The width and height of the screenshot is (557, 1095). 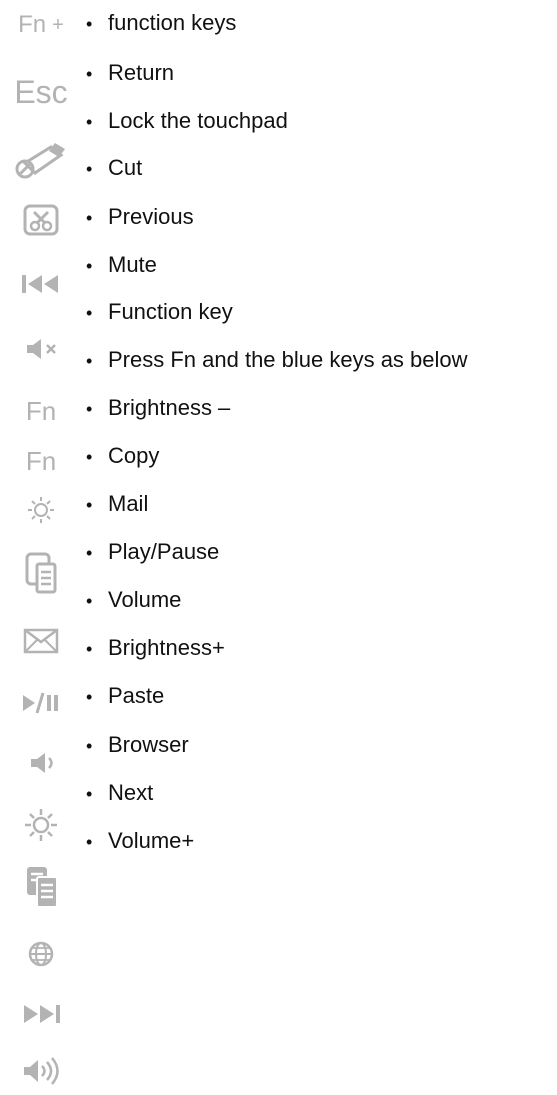 What do you see at coordinates (41, 703) in the screenshot?
I see `play-pause-icon` at bounding box center [41, 703].